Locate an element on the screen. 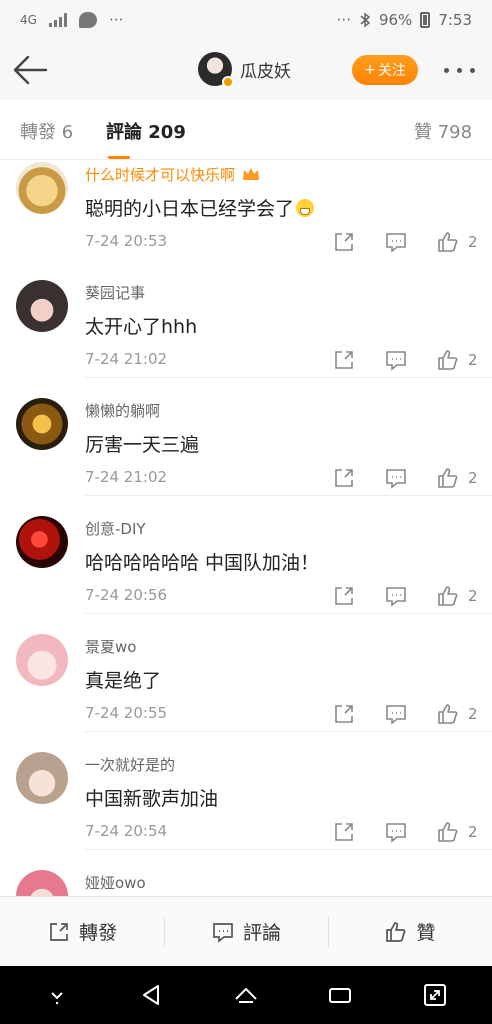  battery-icon is located at coordinates (425, 20).